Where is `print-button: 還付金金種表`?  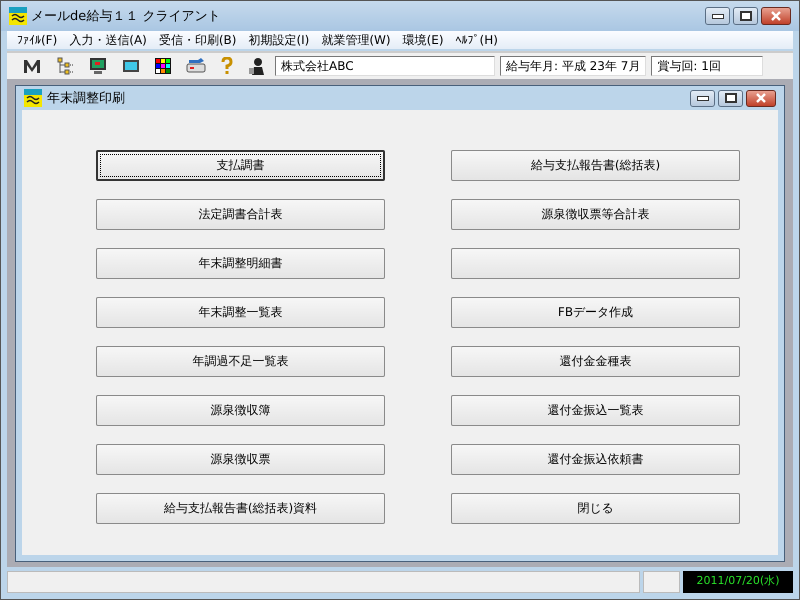 print-button: 還付金金種表 is located at coordinates (595, 361).